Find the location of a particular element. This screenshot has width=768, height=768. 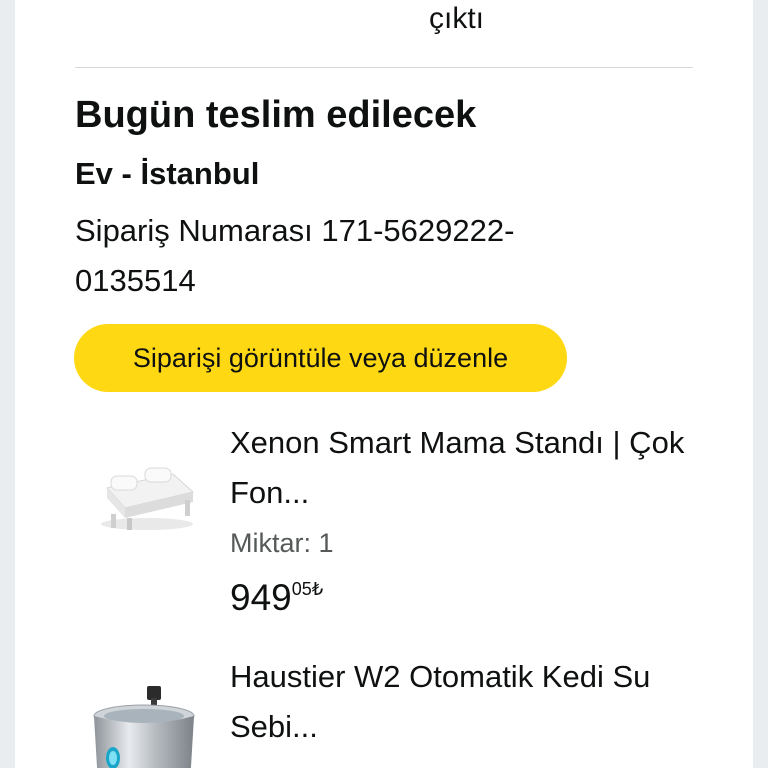

steel-water-fountain-image is located at coordinates (144, 727).